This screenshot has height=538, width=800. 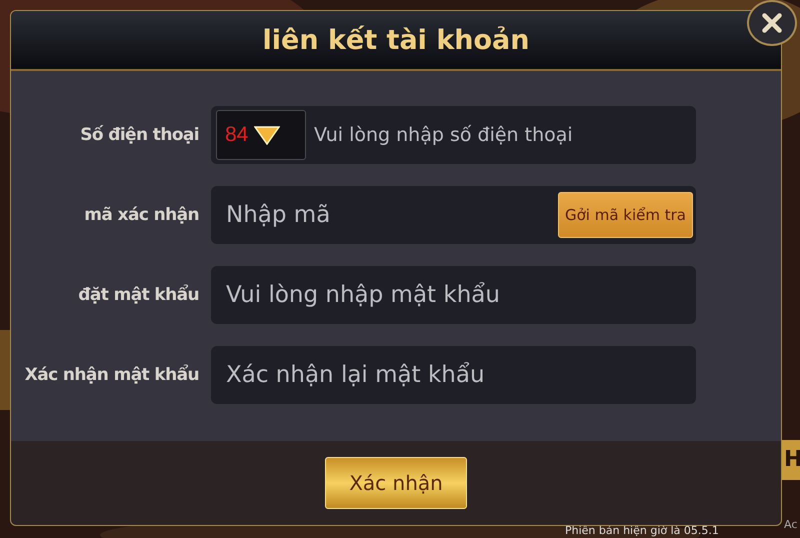 I want to click on input-field: Nhập mã Gởi mã kiểm tra, so click(x=453, y=215).